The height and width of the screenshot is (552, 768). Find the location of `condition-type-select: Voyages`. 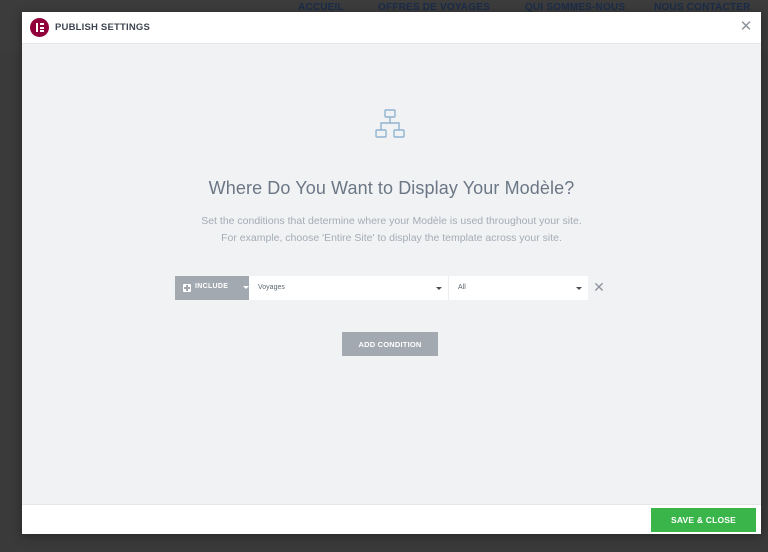

condition-type-select: Voyages is located at coordinates (349, 288).